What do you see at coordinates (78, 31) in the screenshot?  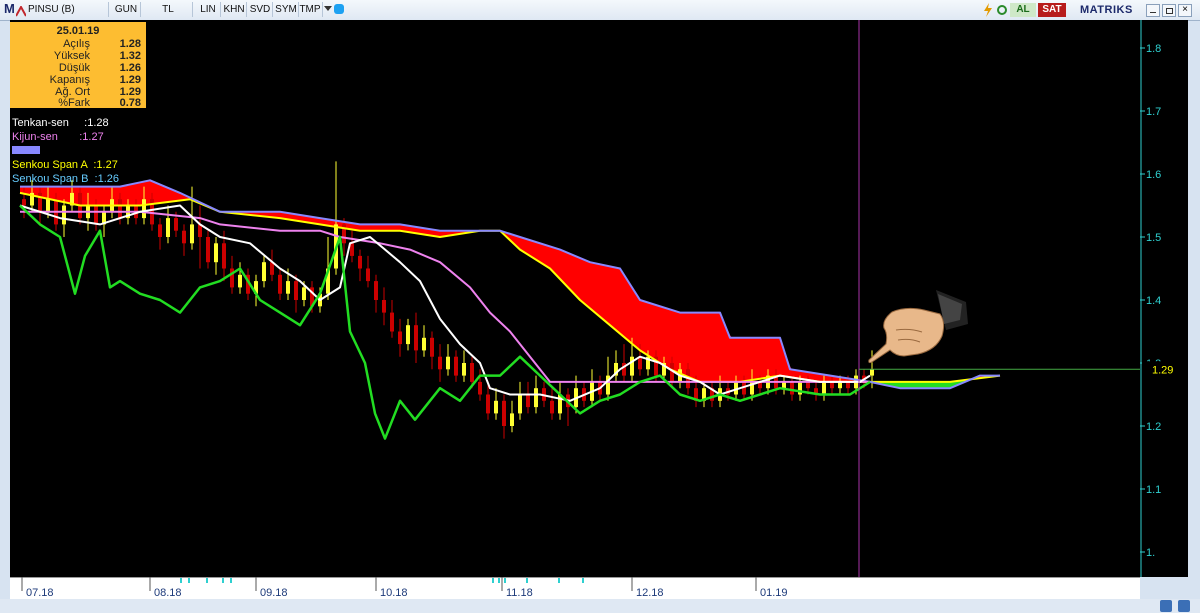 I see `info-date: 25.01.19` at bounding box center [78, 31].